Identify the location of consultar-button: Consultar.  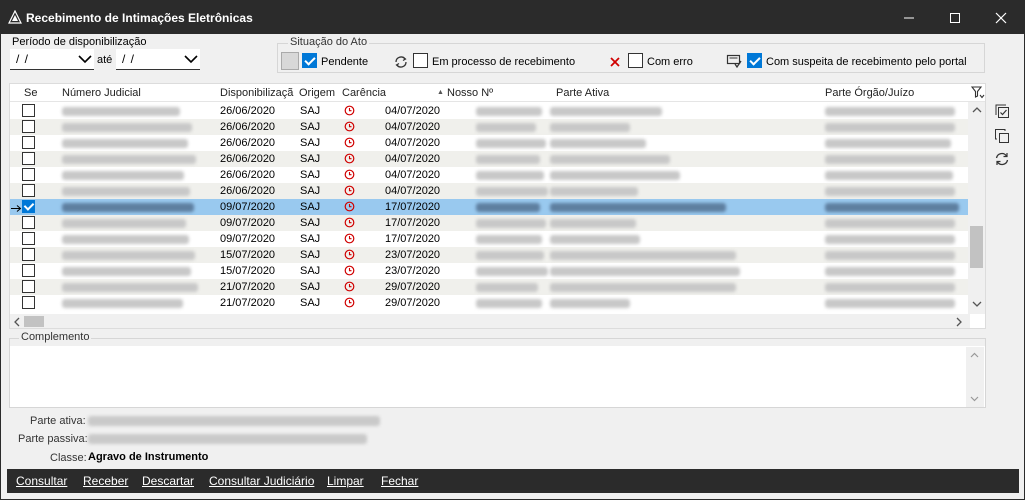
(41, 481).